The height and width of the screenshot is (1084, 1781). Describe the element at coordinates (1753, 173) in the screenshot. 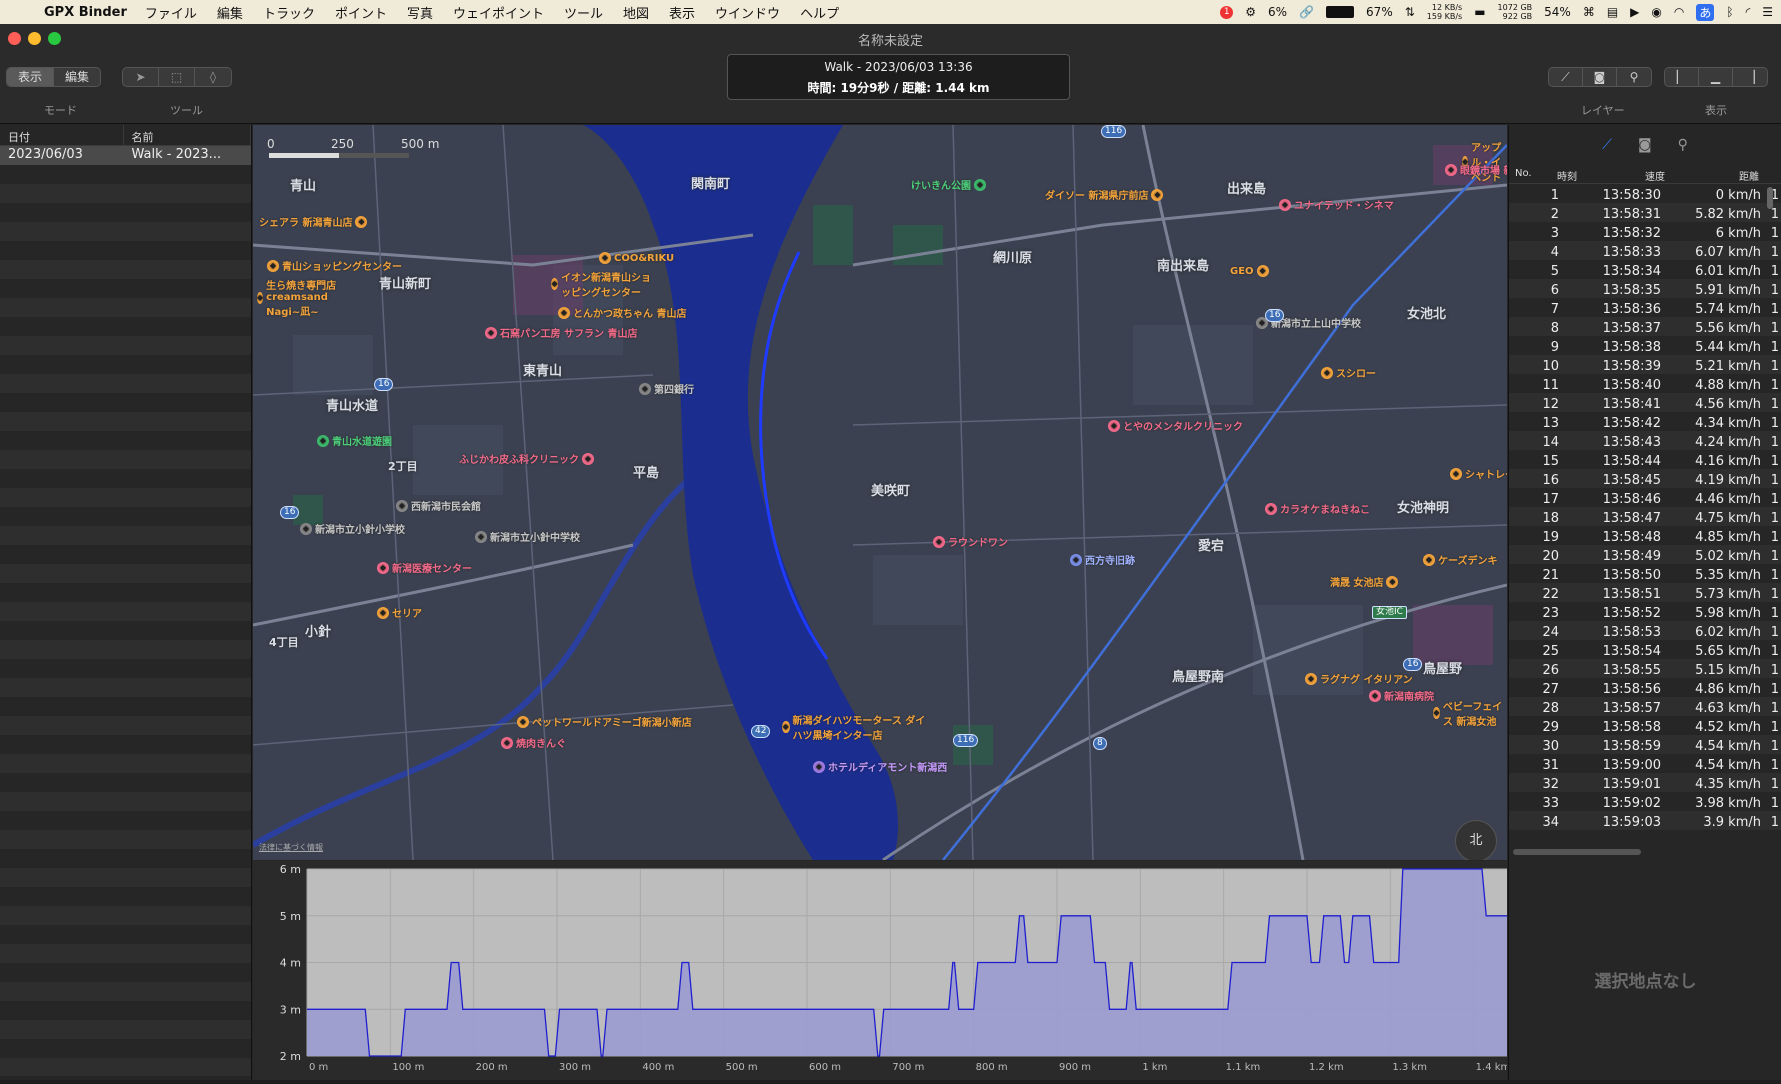

I see `column-header-distance: 距離` at that location.